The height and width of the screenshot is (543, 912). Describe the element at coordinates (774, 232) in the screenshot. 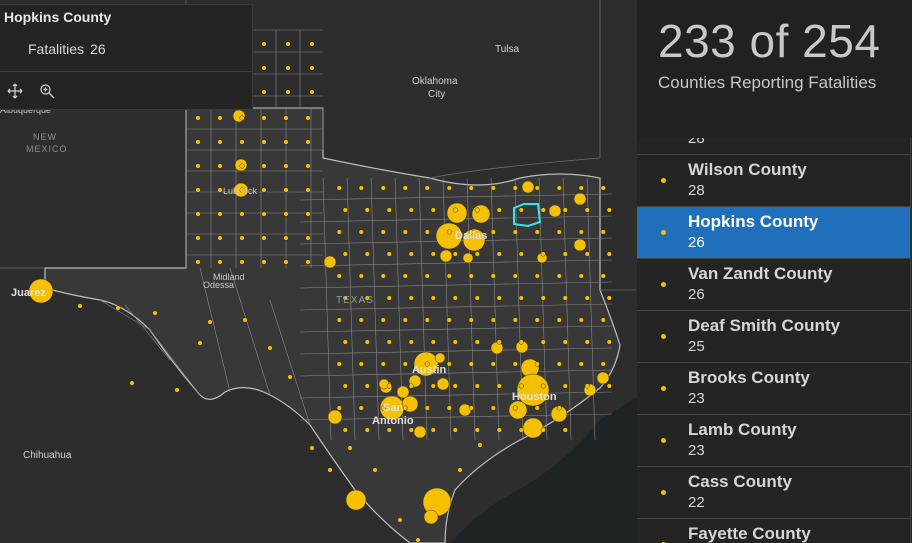

I see `list-item-selected: Hopkins County 26` at that location.